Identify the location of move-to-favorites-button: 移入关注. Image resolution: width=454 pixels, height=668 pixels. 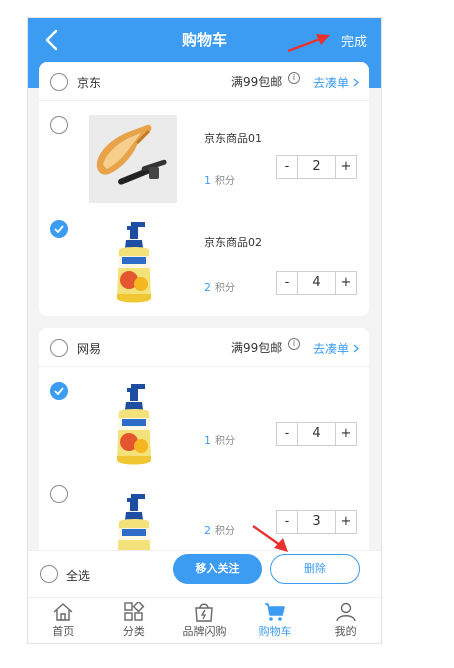
(217, 569).